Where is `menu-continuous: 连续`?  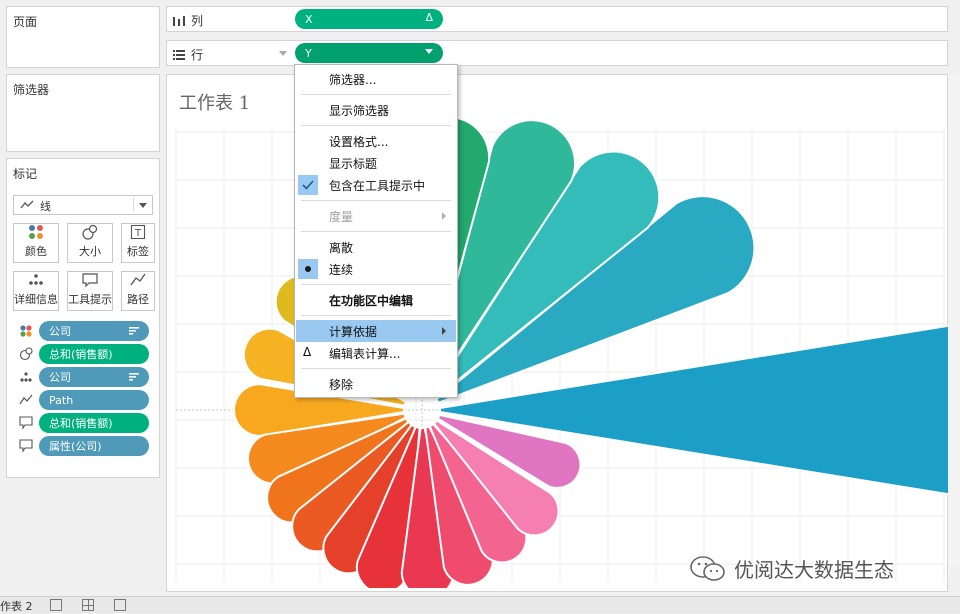
menu-continuous: 连续 is located at coordinates (376, 269).